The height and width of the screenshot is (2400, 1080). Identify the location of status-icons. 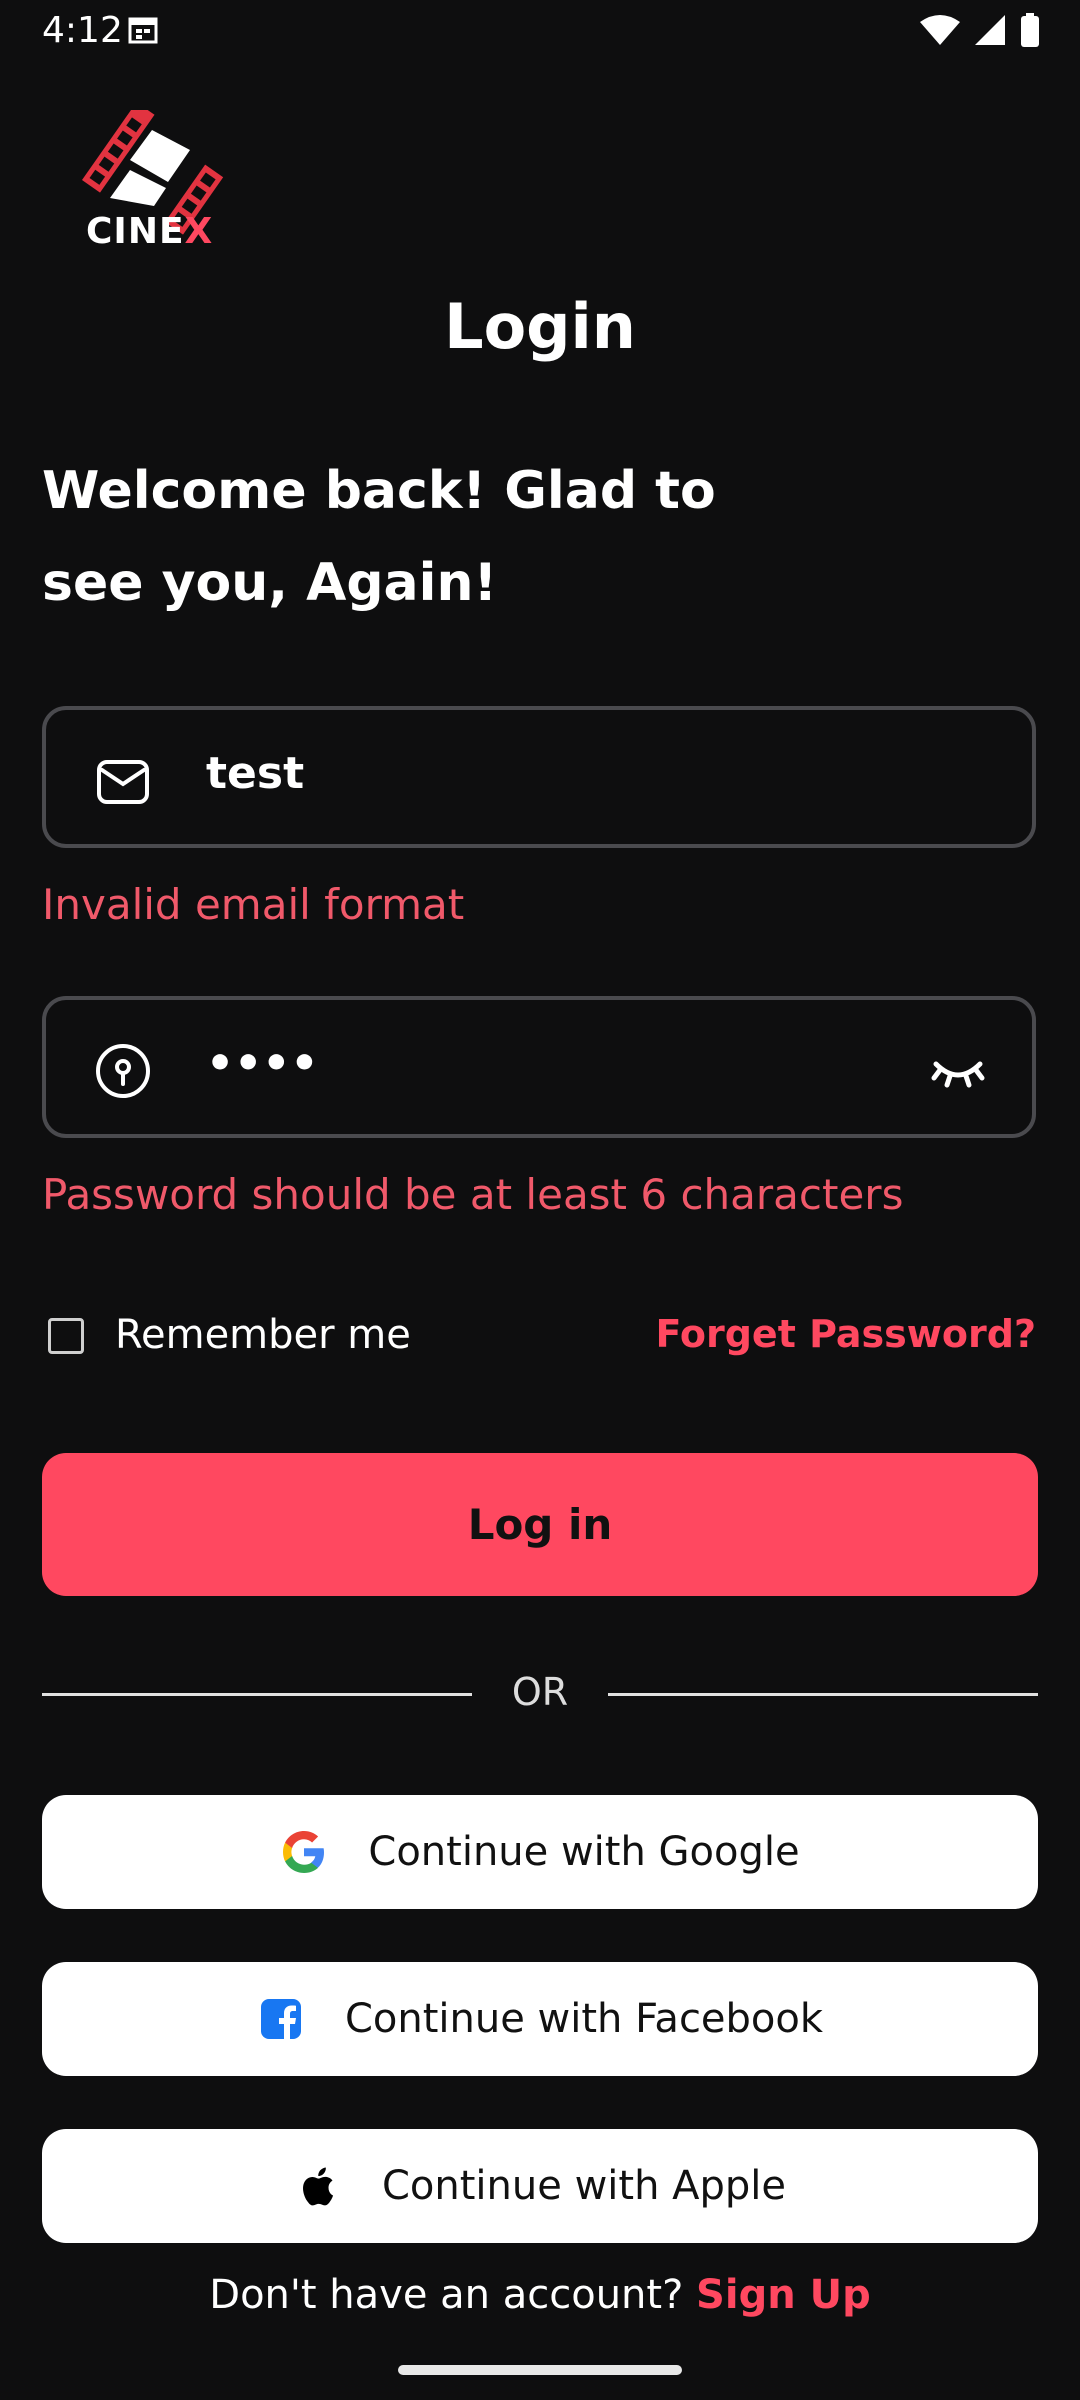
(980, 30).